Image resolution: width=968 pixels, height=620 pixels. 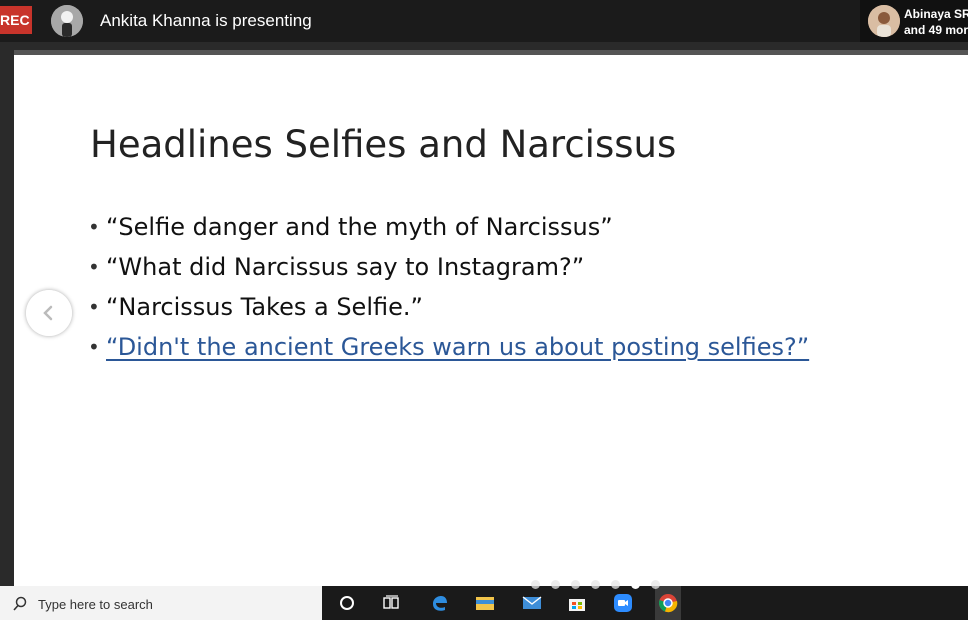 I want to click on presenter-name: Ankita Khanna is presenting, so click(x=206, y=20).